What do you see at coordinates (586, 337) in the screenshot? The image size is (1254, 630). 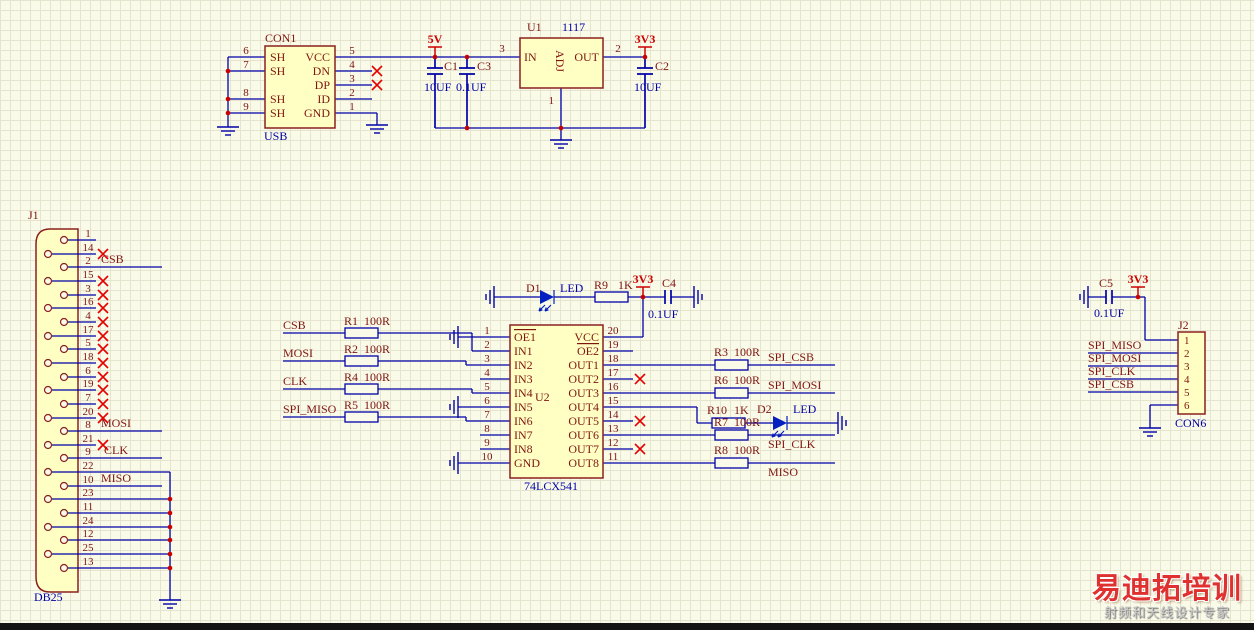 I see `buffer-pin-name: VCC` at bounding box center [586, 337].